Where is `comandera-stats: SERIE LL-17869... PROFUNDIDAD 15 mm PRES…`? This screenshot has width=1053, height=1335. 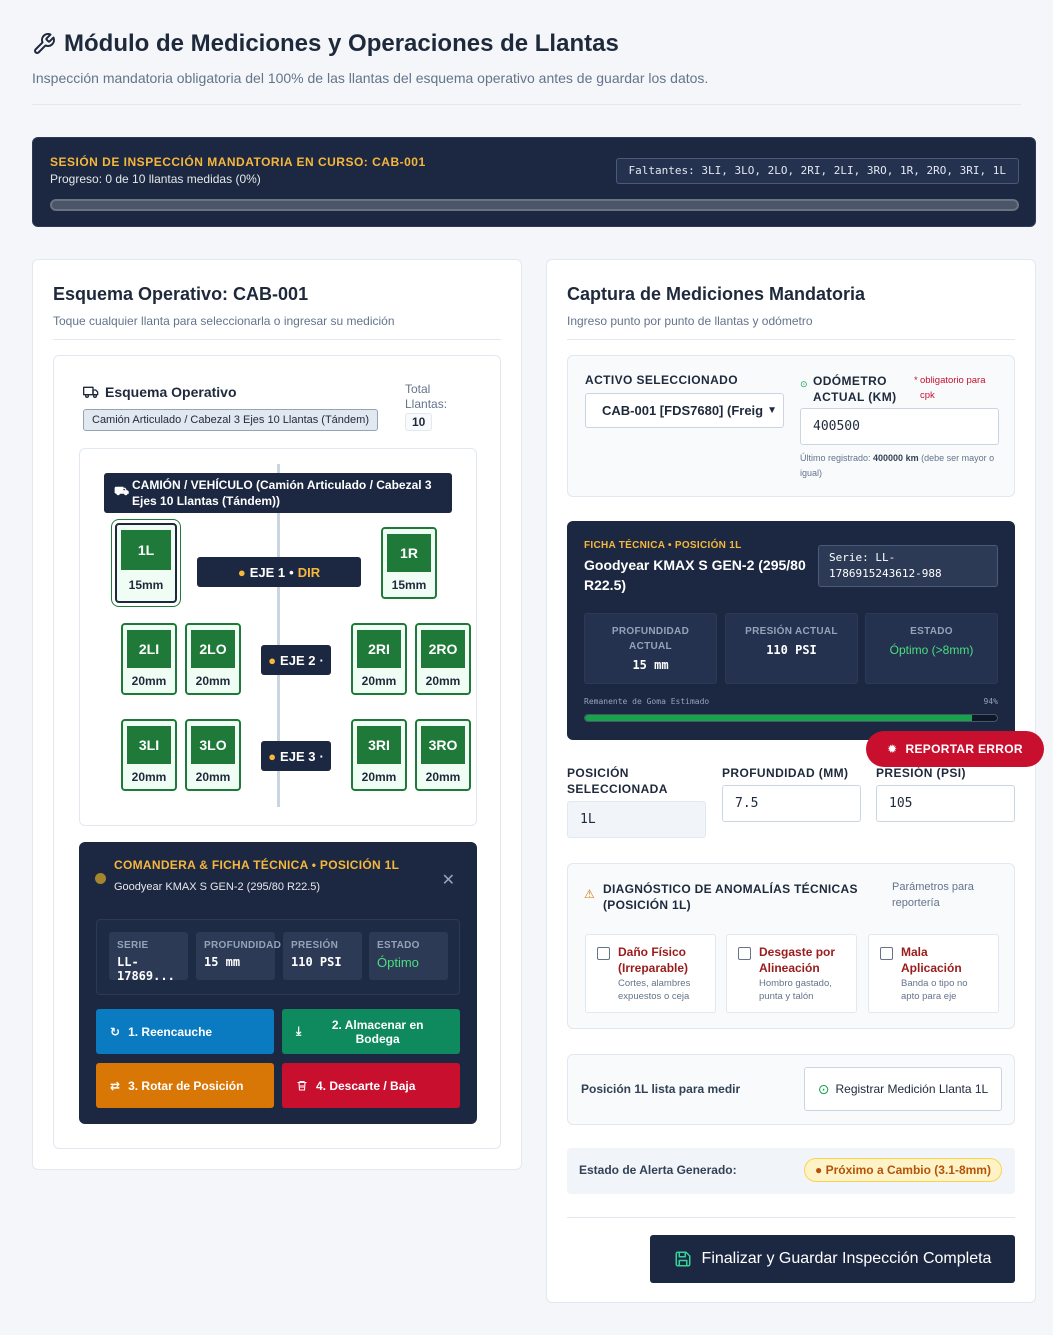
comandera-stats: SERIE LL-17869... PROFUNDIDAD 15 mm PRES… is located at coordinates (278, 957).